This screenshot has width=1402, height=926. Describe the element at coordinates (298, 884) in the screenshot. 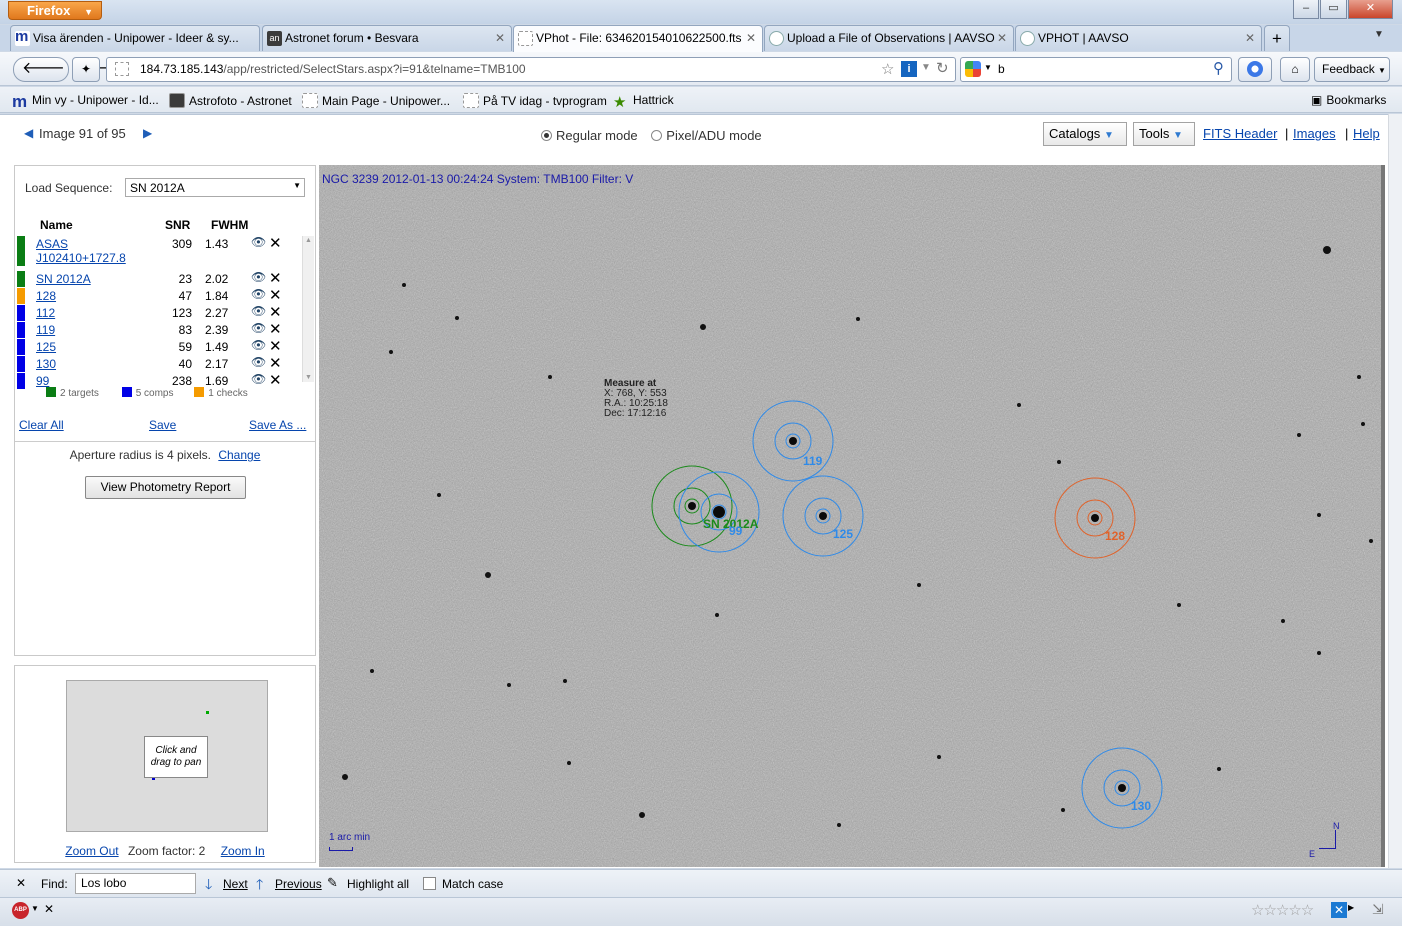

I see `find-previous-button: Previous` at that location.